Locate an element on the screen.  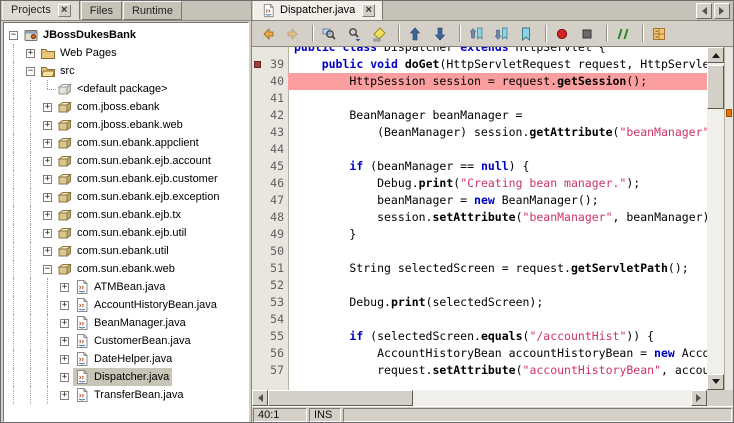
find-selection-button is located at coordinates (331, 34).